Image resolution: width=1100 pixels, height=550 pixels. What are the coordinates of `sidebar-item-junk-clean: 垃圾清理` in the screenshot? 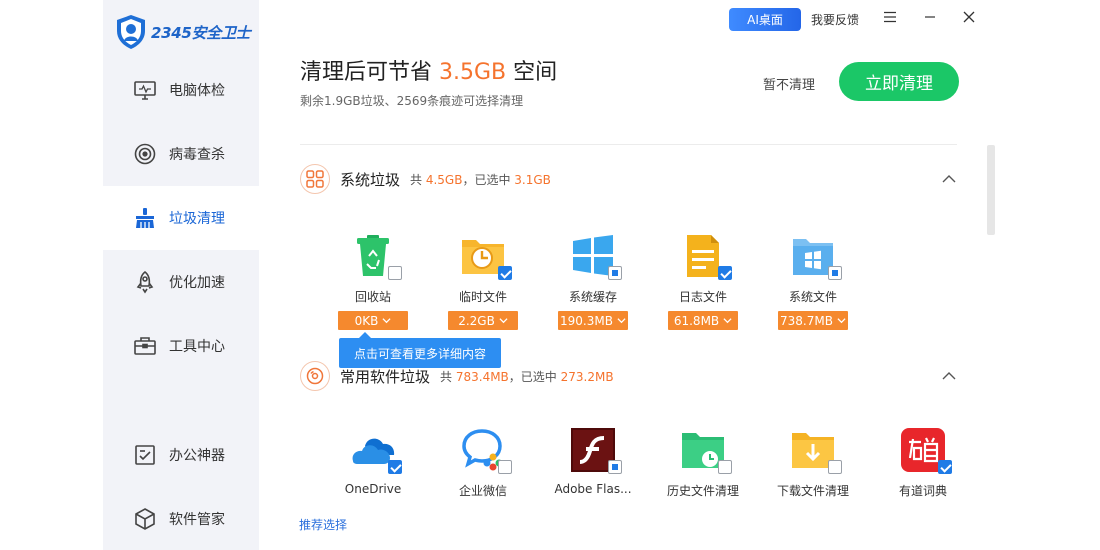 It's located at (181, 218).